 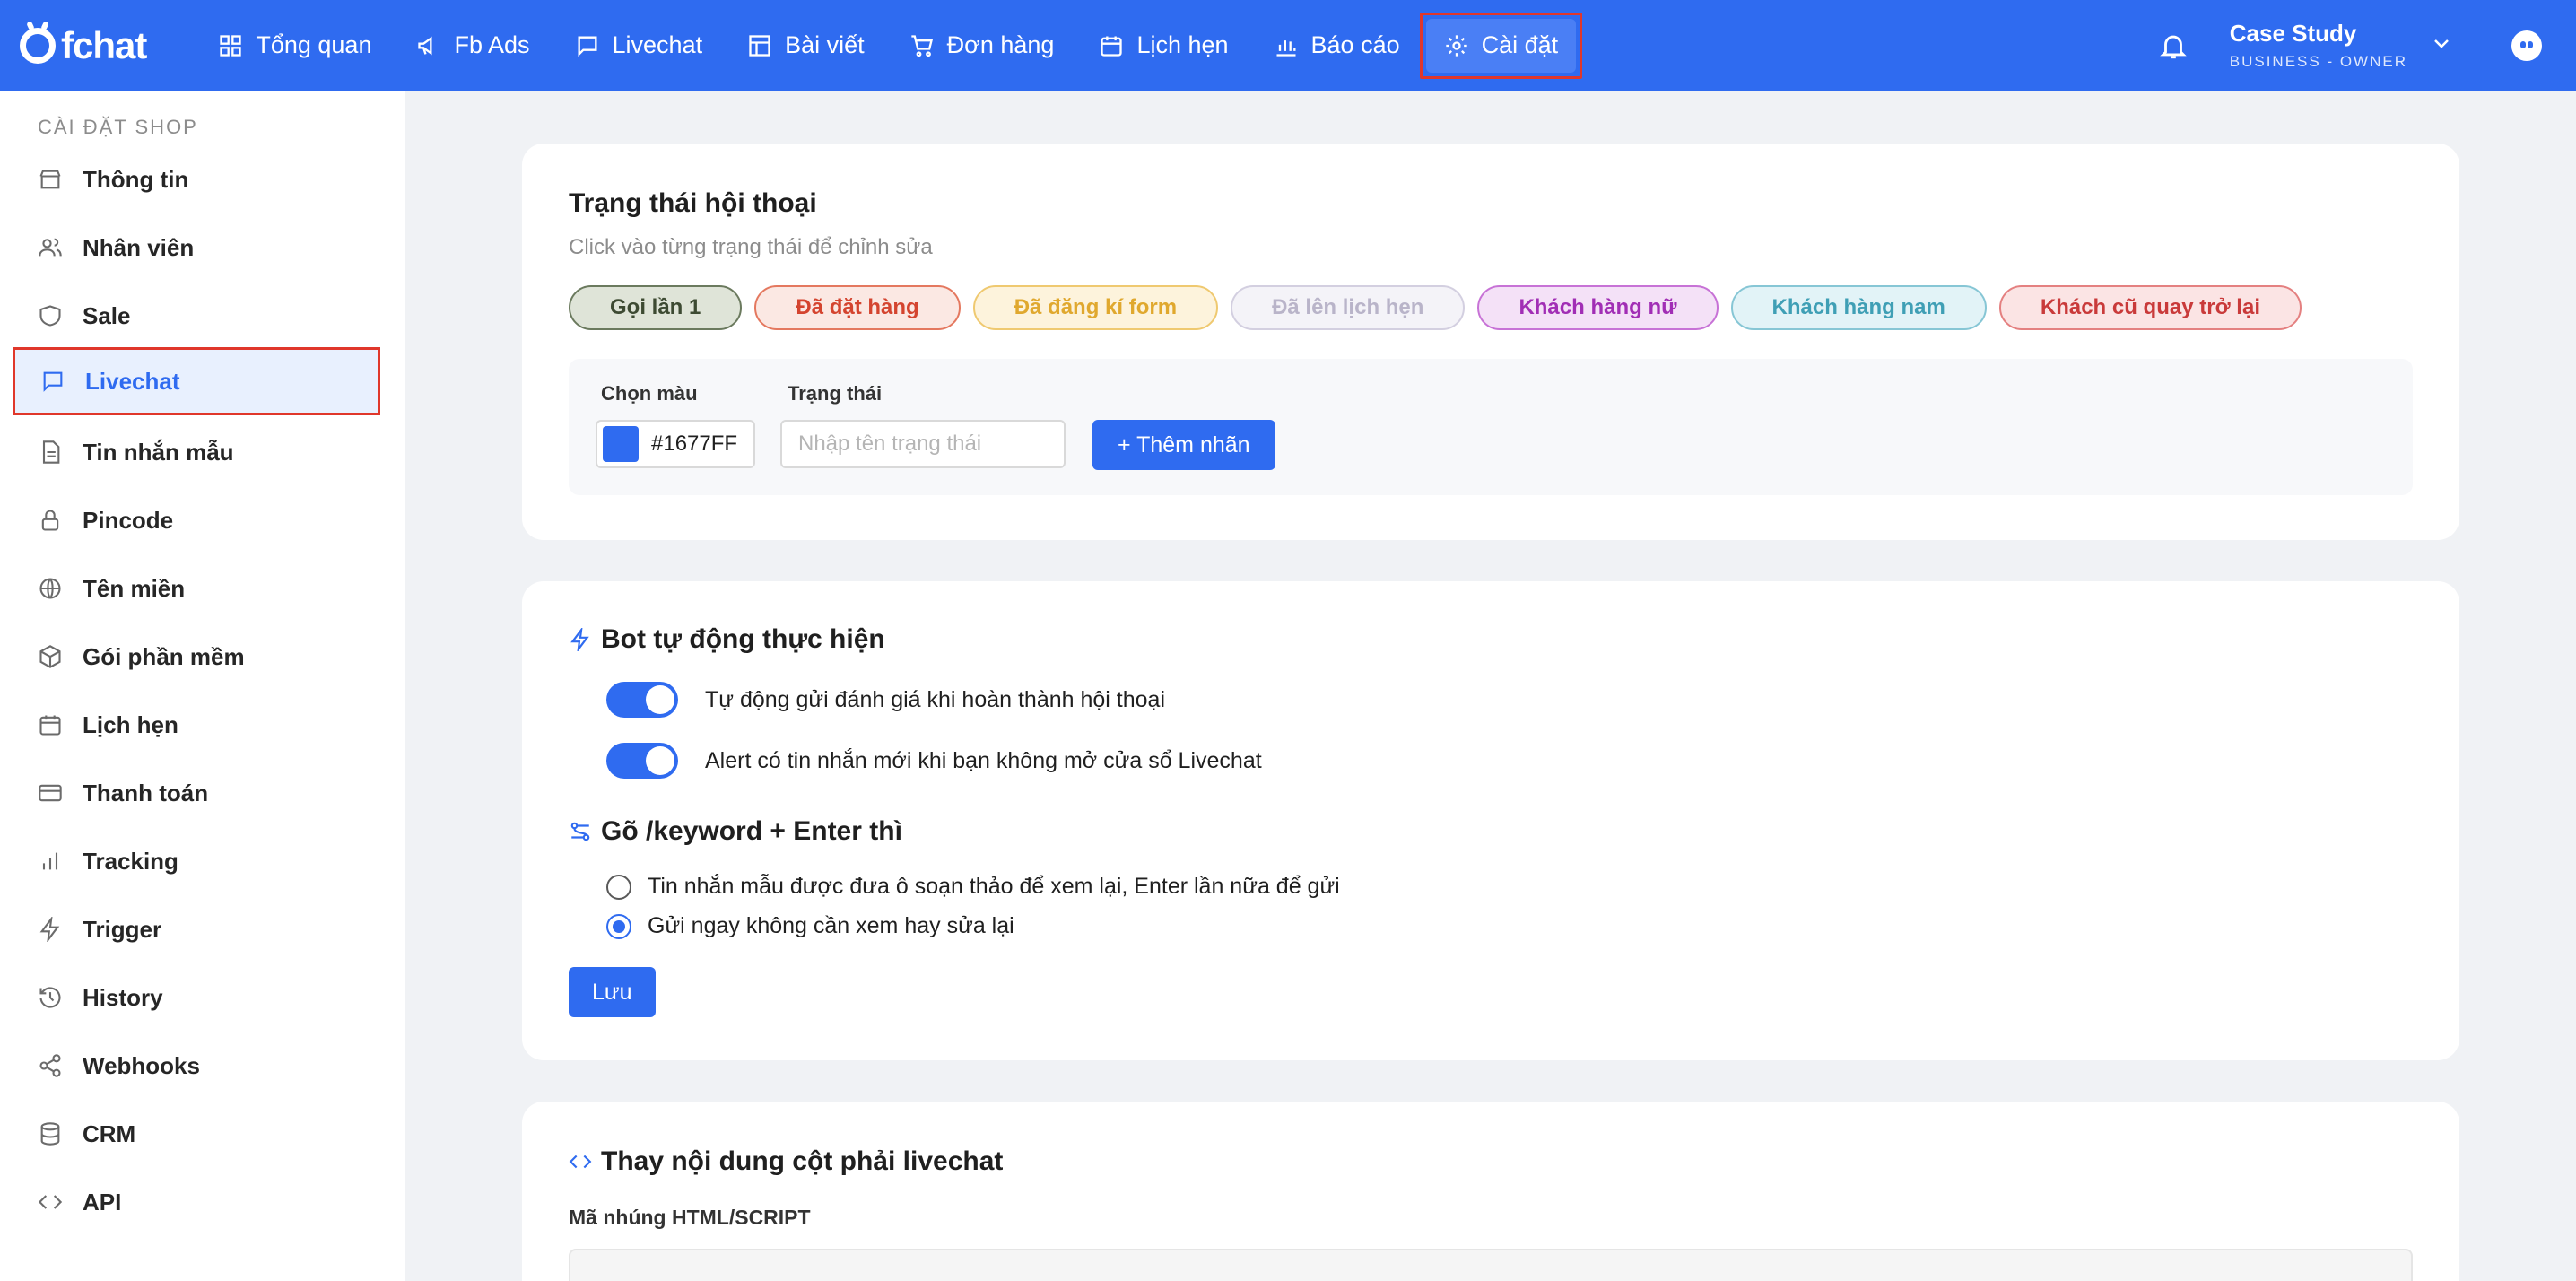 I want to click on sidebar-item-label: Tracking, so click(x=130, y=861).